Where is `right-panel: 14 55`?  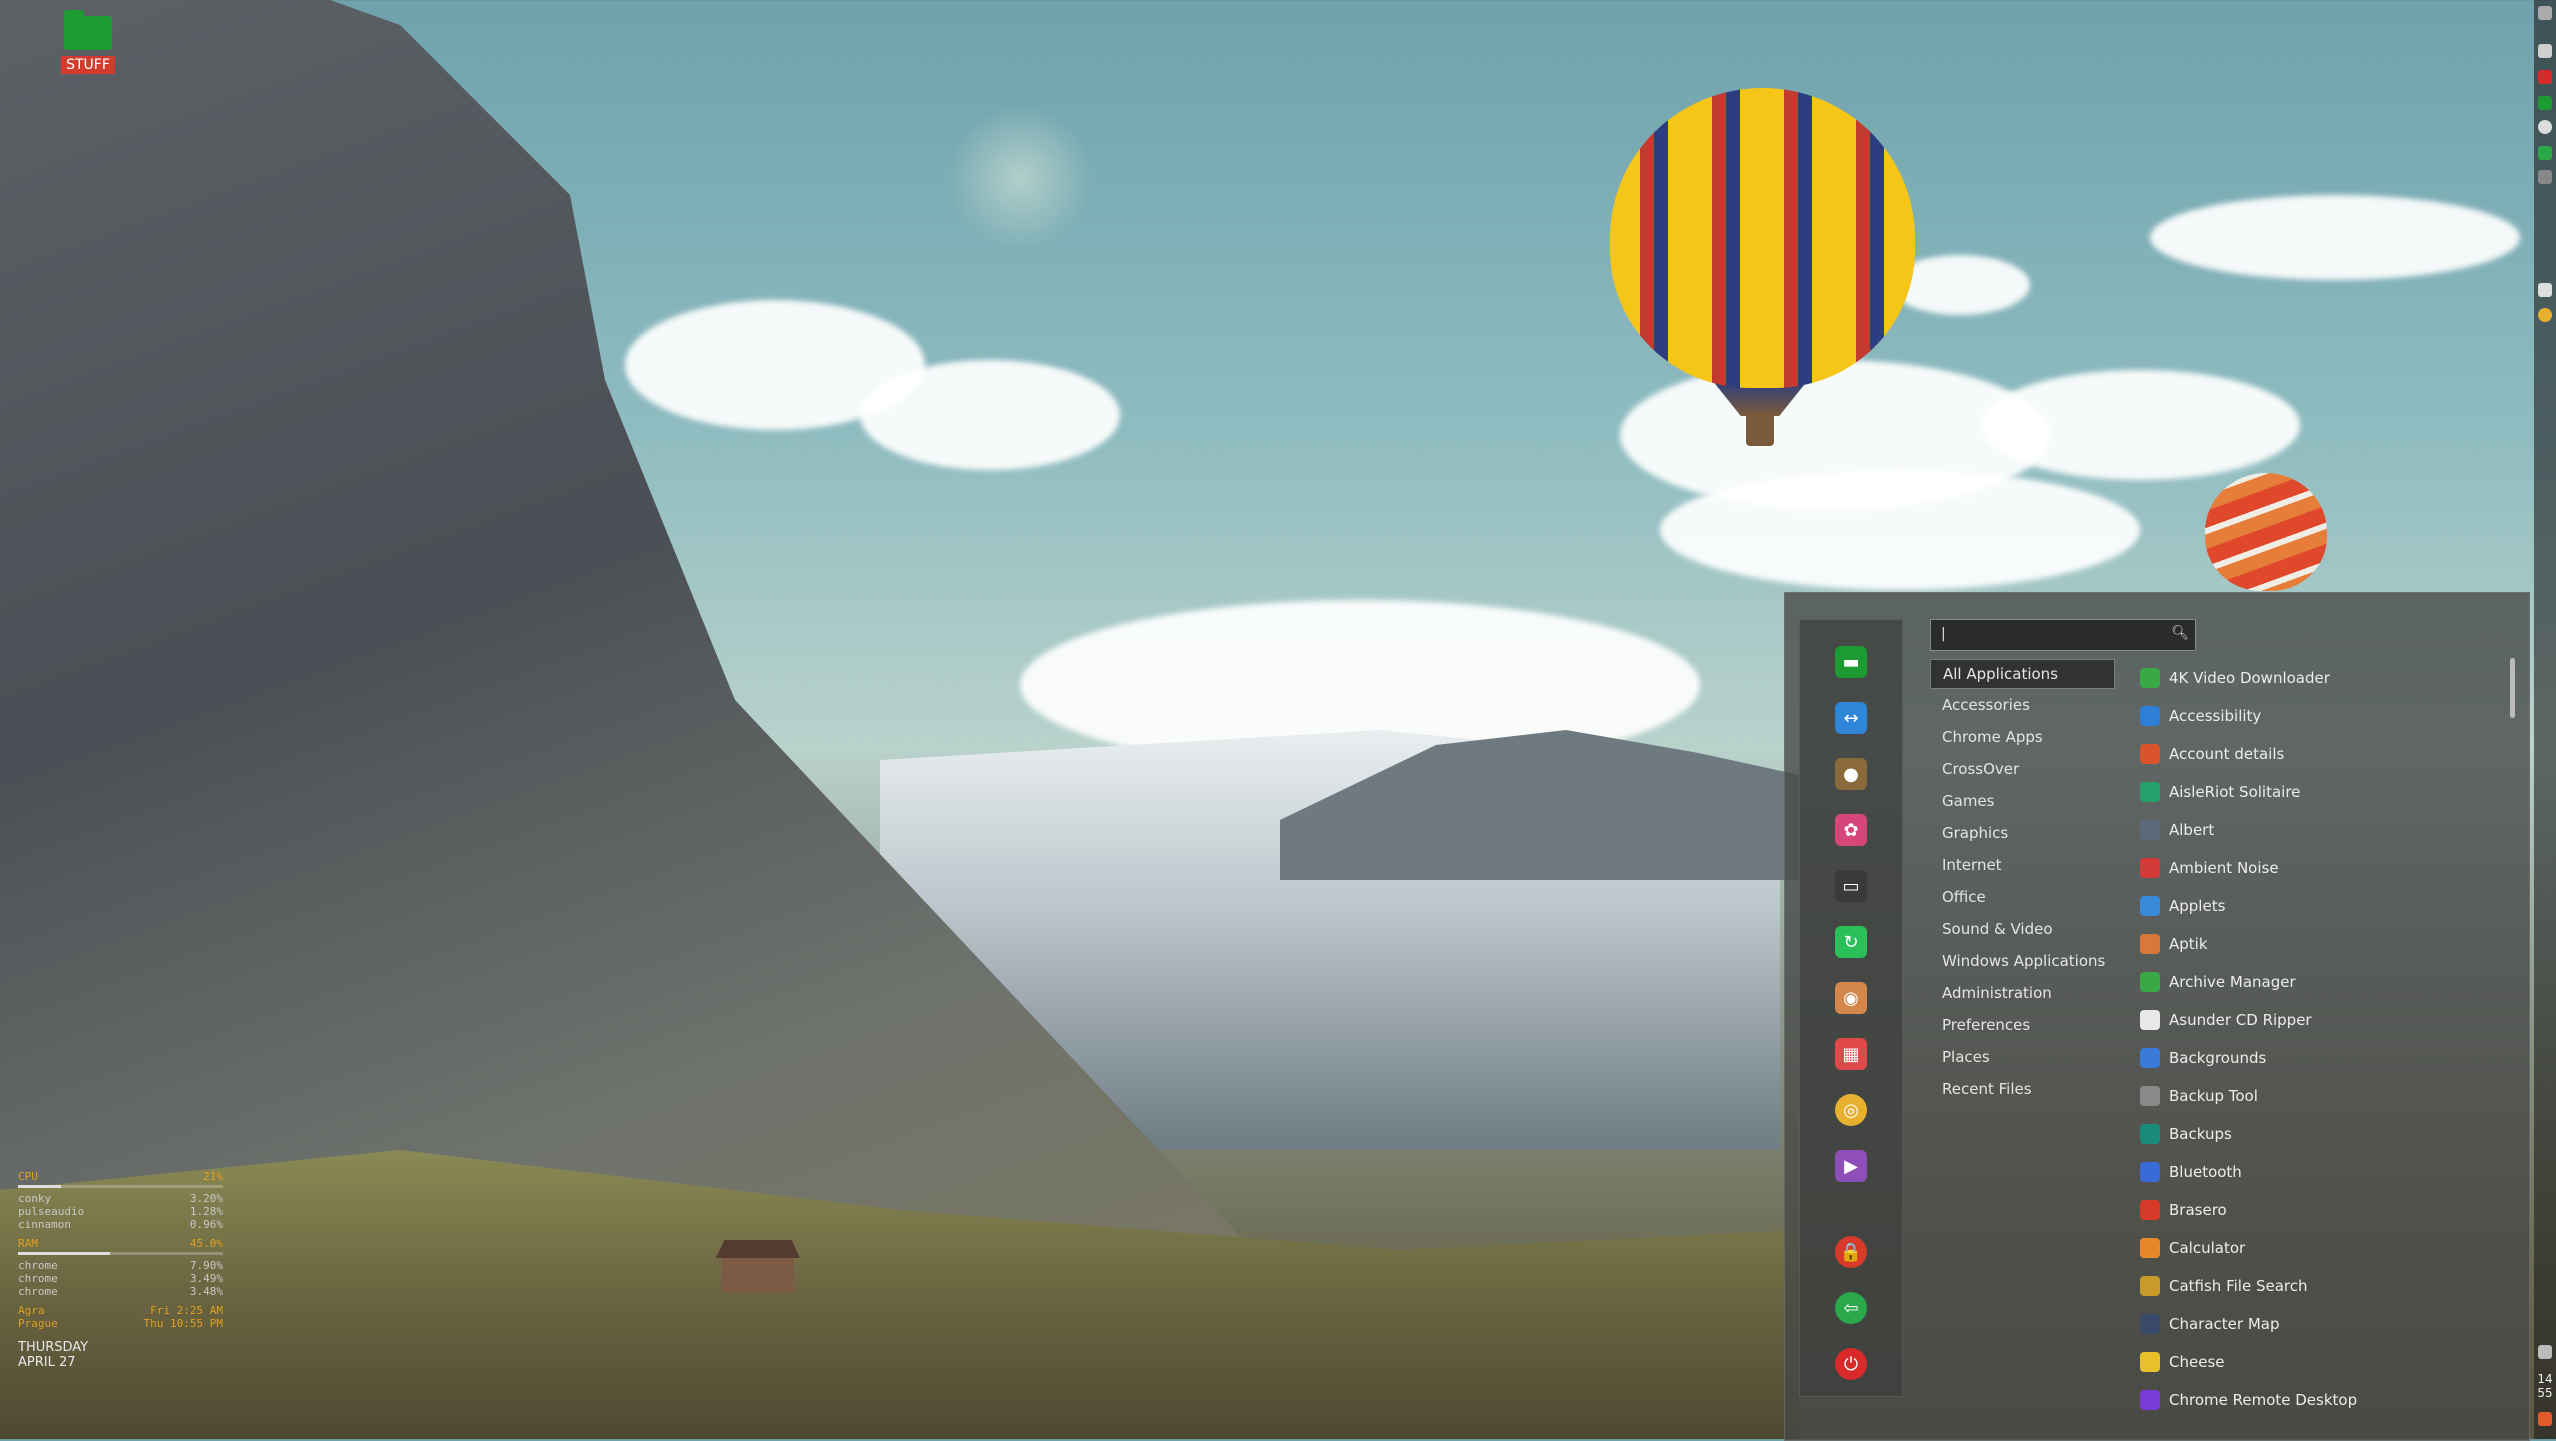
right-panel: 14 55 is located at coordinates (2545, 719).